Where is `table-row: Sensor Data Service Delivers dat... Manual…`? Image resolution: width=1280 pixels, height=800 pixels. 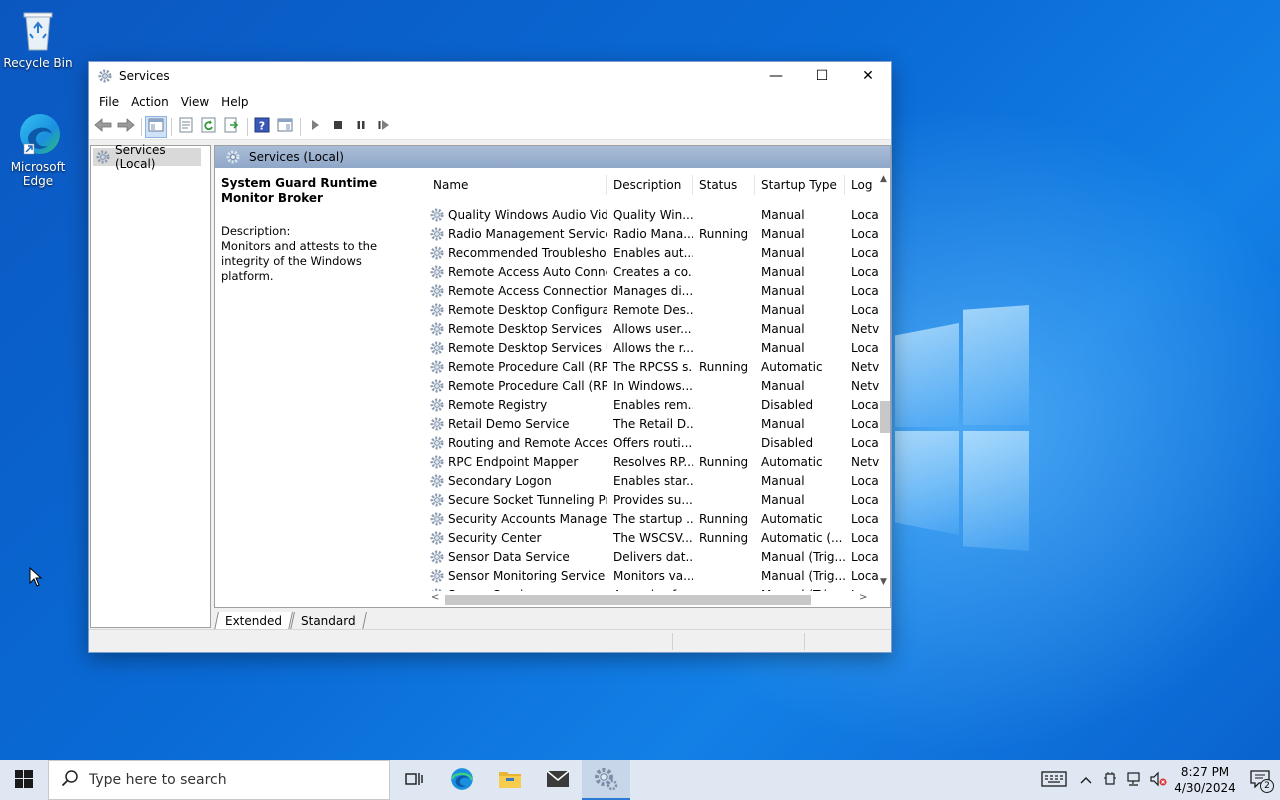 table-row: Sensor Data Service Delivers dat... Manual… is located at coordinates (653, 556).